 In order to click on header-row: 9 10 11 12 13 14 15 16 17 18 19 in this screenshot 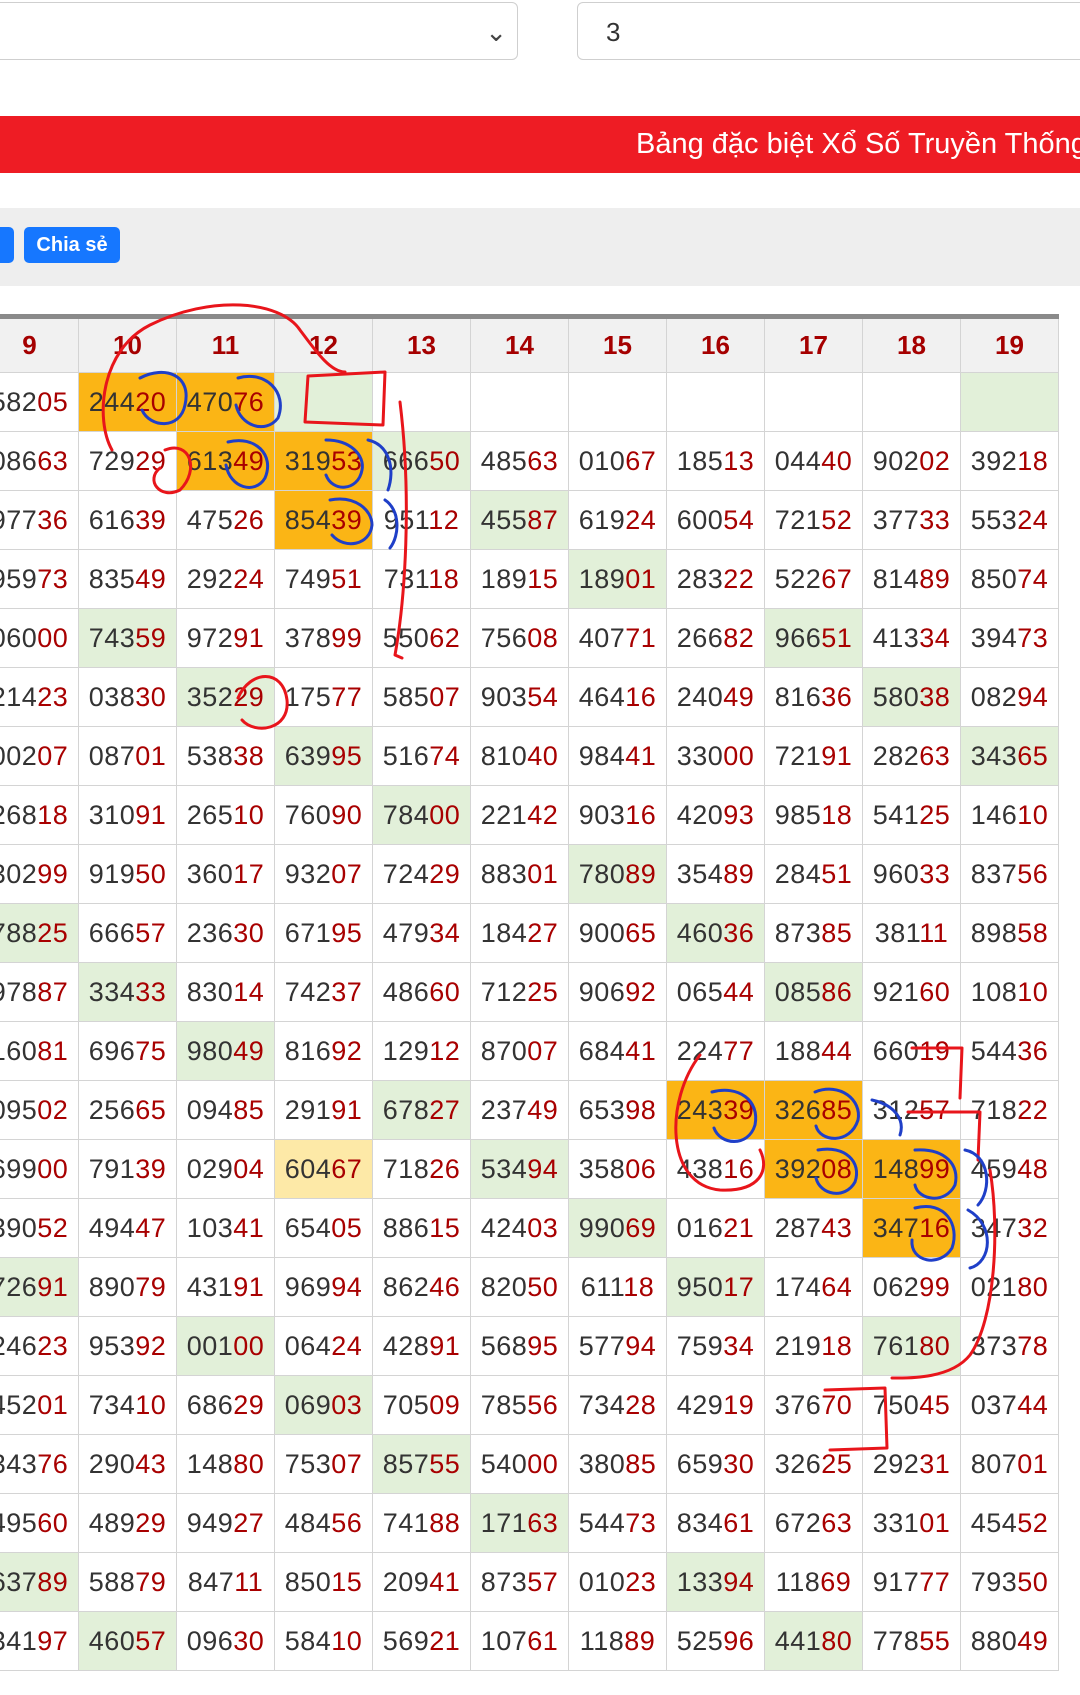, I will do `click(529, 343)`.